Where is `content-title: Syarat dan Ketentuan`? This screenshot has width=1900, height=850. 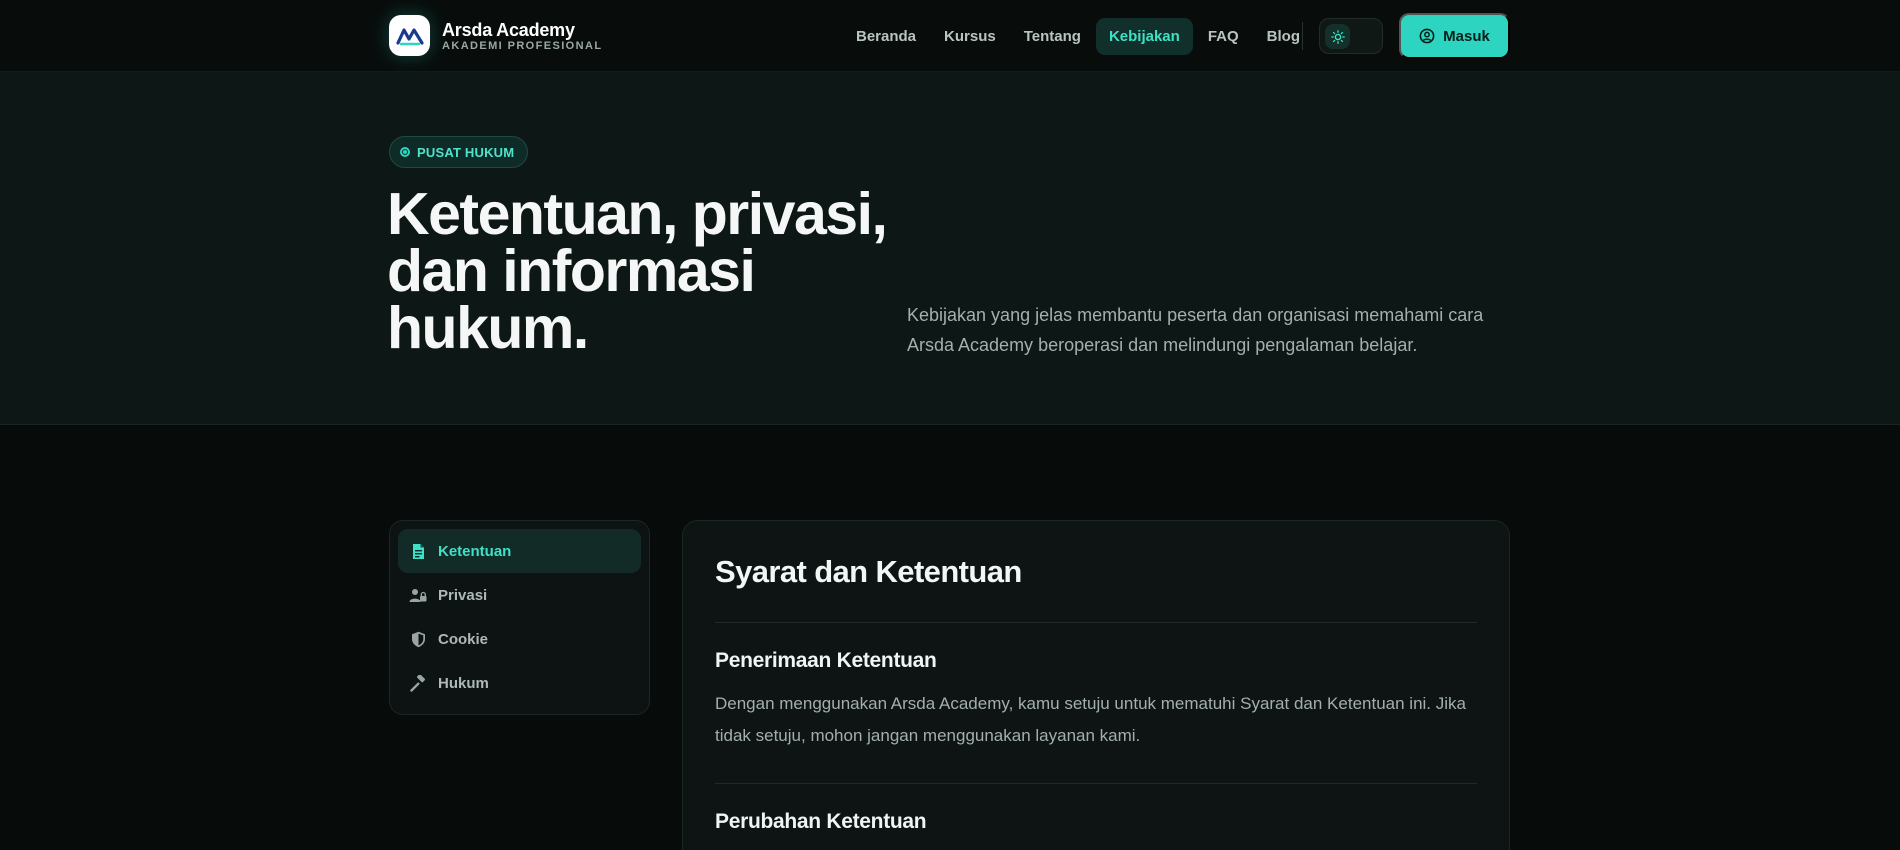
content-title: Syarat dan Ketentuan is located at coordinates (868, 571).